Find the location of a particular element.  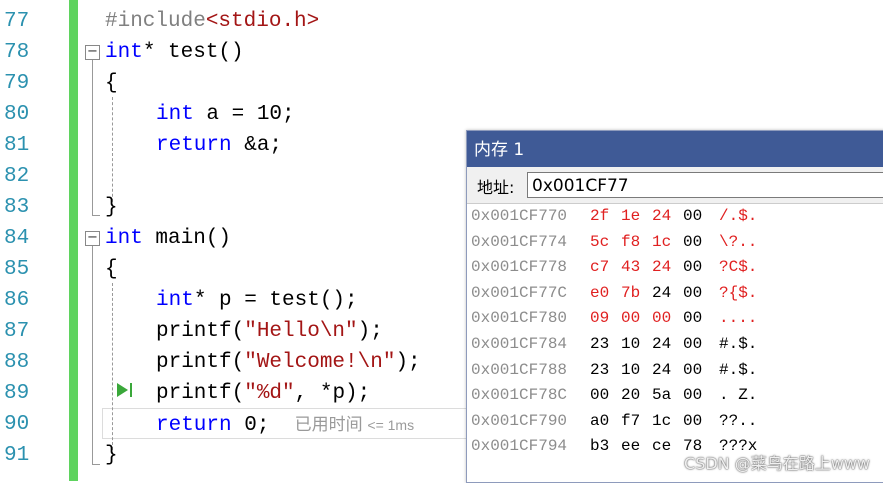

memory-row: 0x001CF778 c7 43 24 00 ?C$. is located at coordinates (675, 268).